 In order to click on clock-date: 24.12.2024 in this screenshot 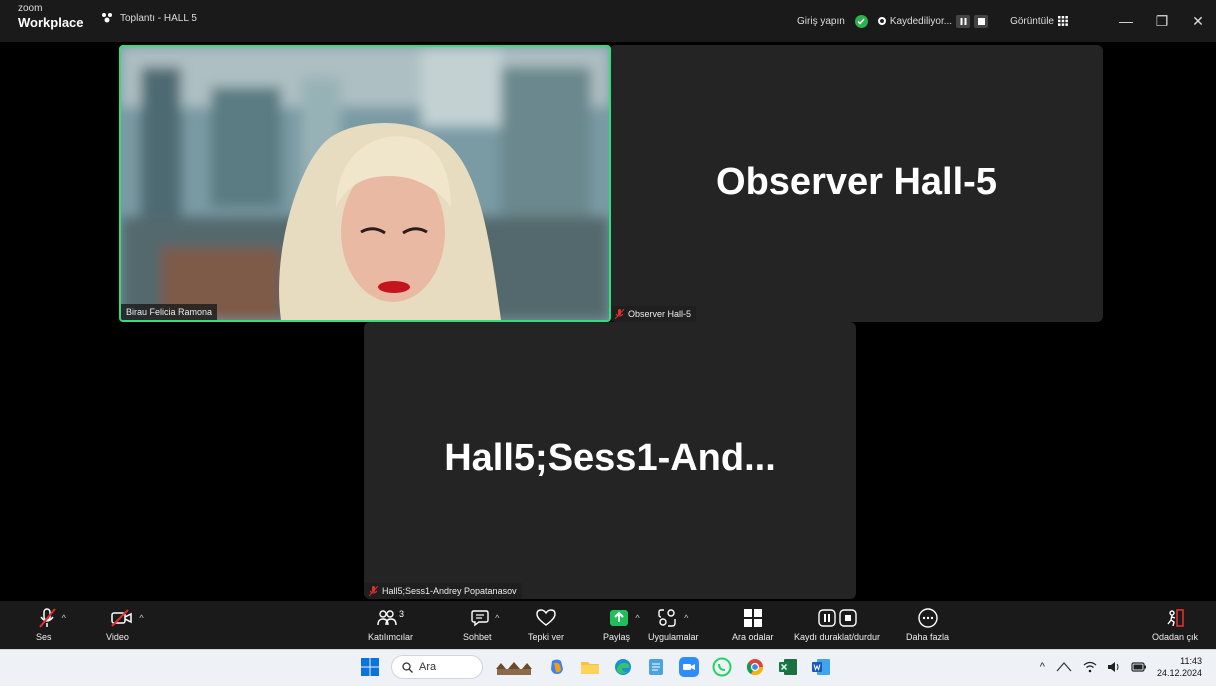, I will do `click(1179, 673)`.